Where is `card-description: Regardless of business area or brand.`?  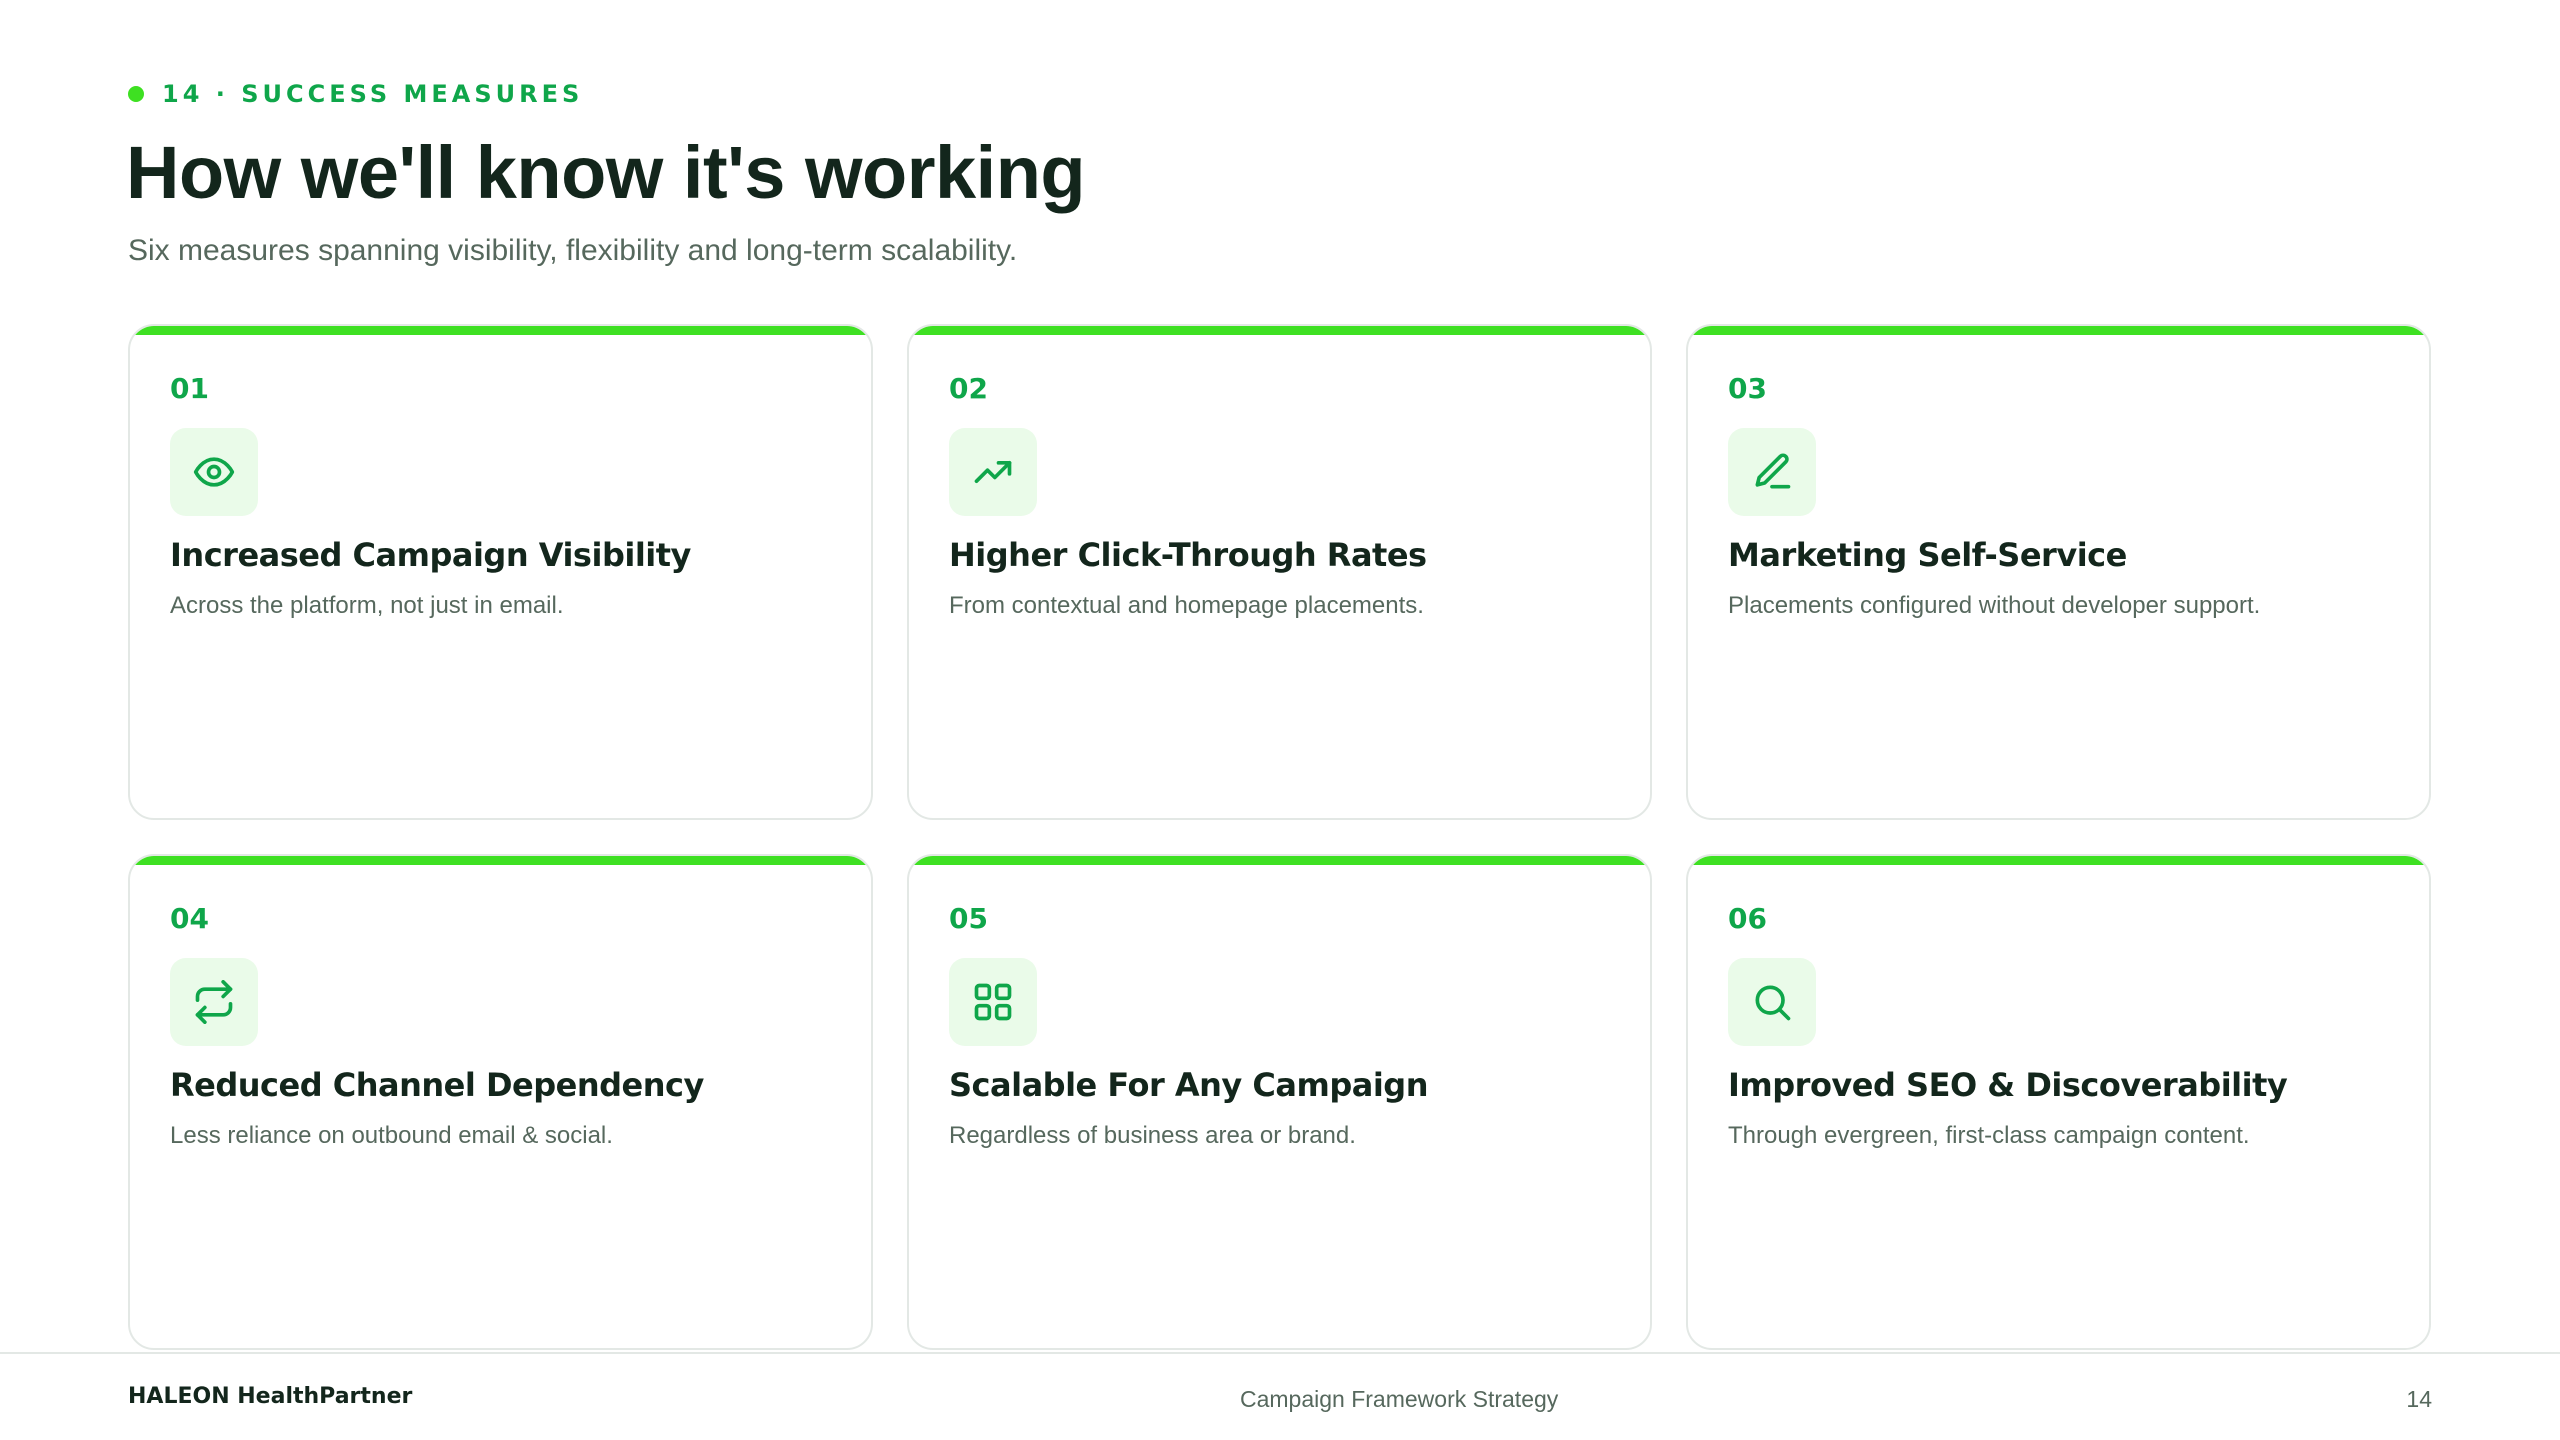 card-description: Regardless of business area or brand. is located at coordinates (1152, 1135).